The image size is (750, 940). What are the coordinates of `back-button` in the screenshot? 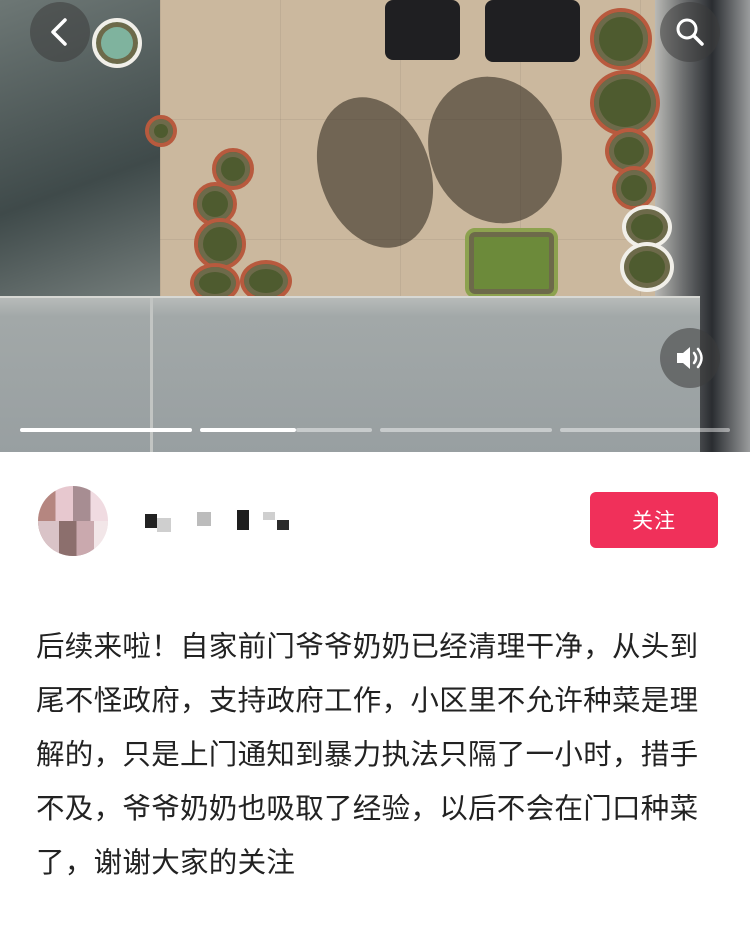 It's located at (60, 32).